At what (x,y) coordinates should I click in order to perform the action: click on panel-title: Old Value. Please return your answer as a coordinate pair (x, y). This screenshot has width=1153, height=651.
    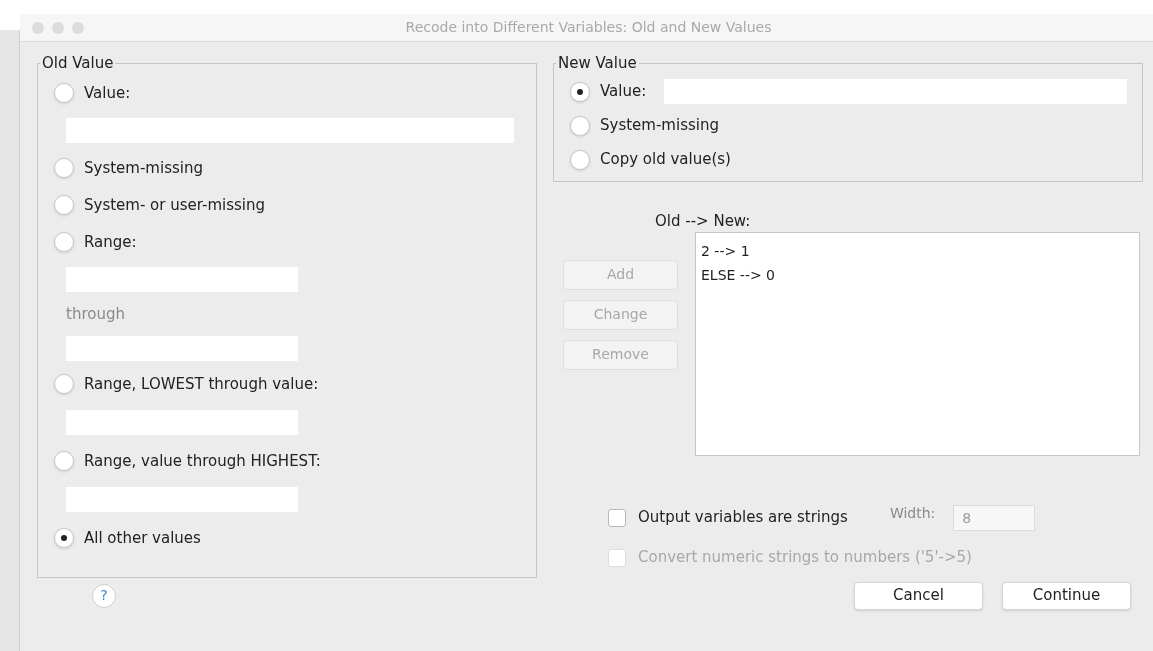
    Looking at the image, I should click on (78, 63).